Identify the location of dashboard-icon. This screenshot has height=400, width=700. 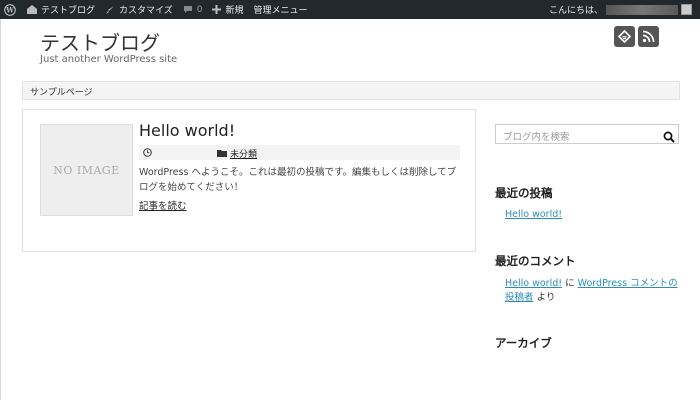
(32, 9).